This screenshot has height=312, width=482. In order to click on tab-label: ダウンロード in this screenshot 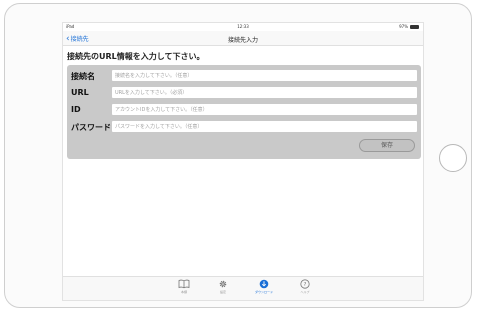, I will do `click(263, 292)`.